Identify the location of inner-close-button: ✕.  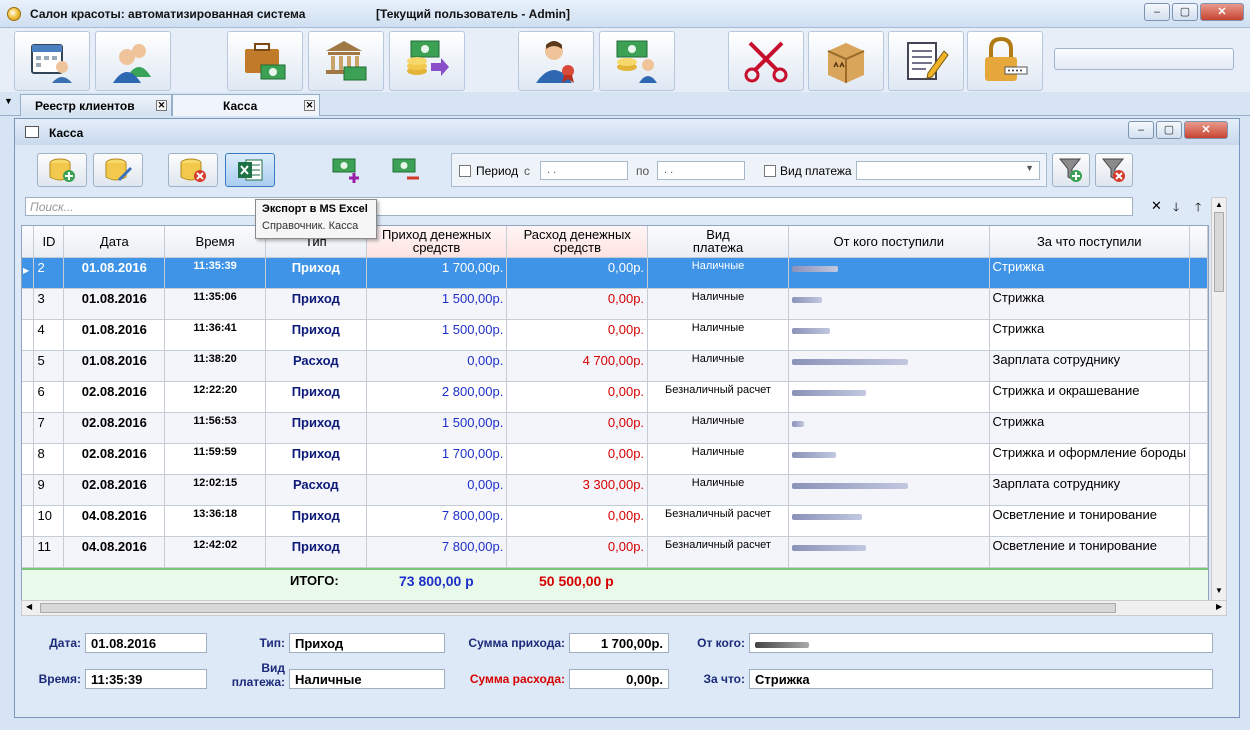
(1206, 130).